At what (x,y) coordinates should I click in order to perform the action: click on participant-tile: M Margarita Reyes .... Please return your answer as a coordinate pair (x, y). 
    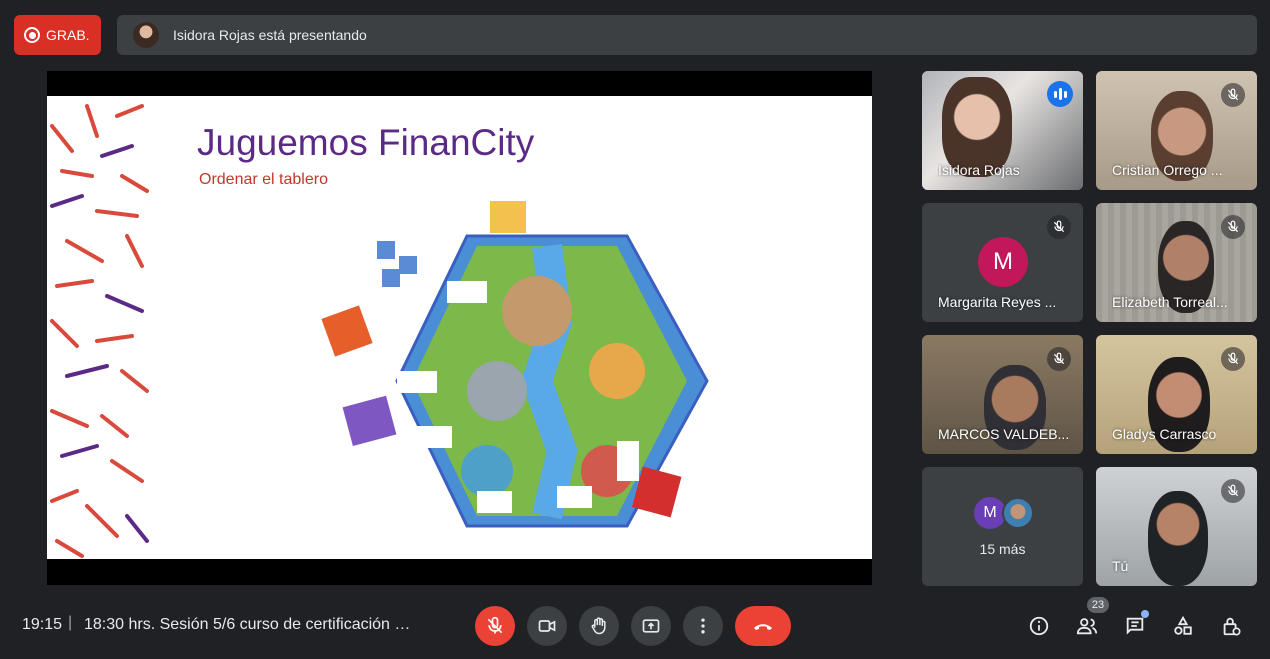
    Looking at the image, I should click on (1002, 262).